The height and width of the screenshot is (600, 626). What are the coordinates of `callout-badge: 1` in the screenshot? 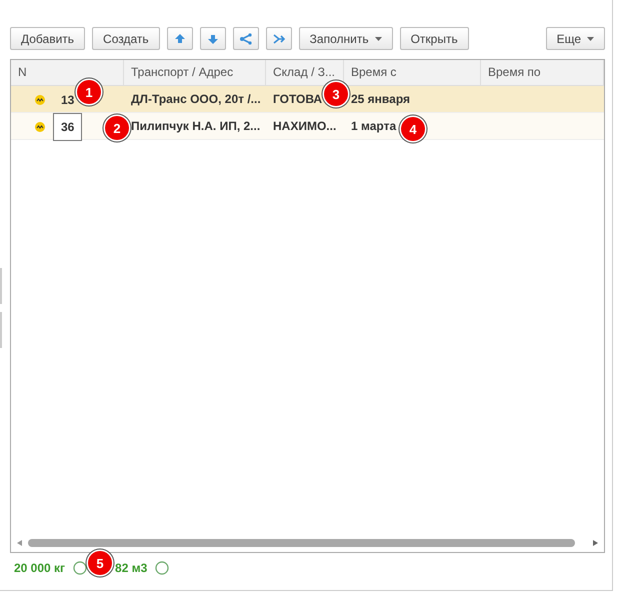 It's located at (89, 92).